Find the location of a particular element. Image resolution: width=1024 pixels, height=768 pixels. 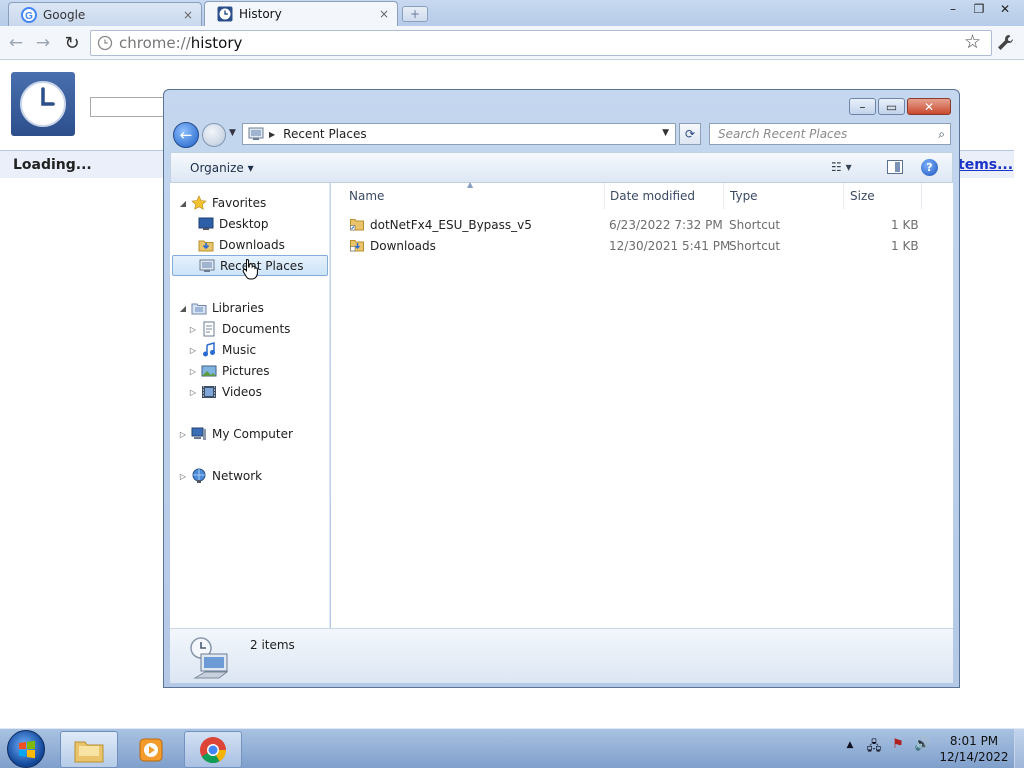

search-placeholder: Search Recent Places is located at coordinates (783, 134).